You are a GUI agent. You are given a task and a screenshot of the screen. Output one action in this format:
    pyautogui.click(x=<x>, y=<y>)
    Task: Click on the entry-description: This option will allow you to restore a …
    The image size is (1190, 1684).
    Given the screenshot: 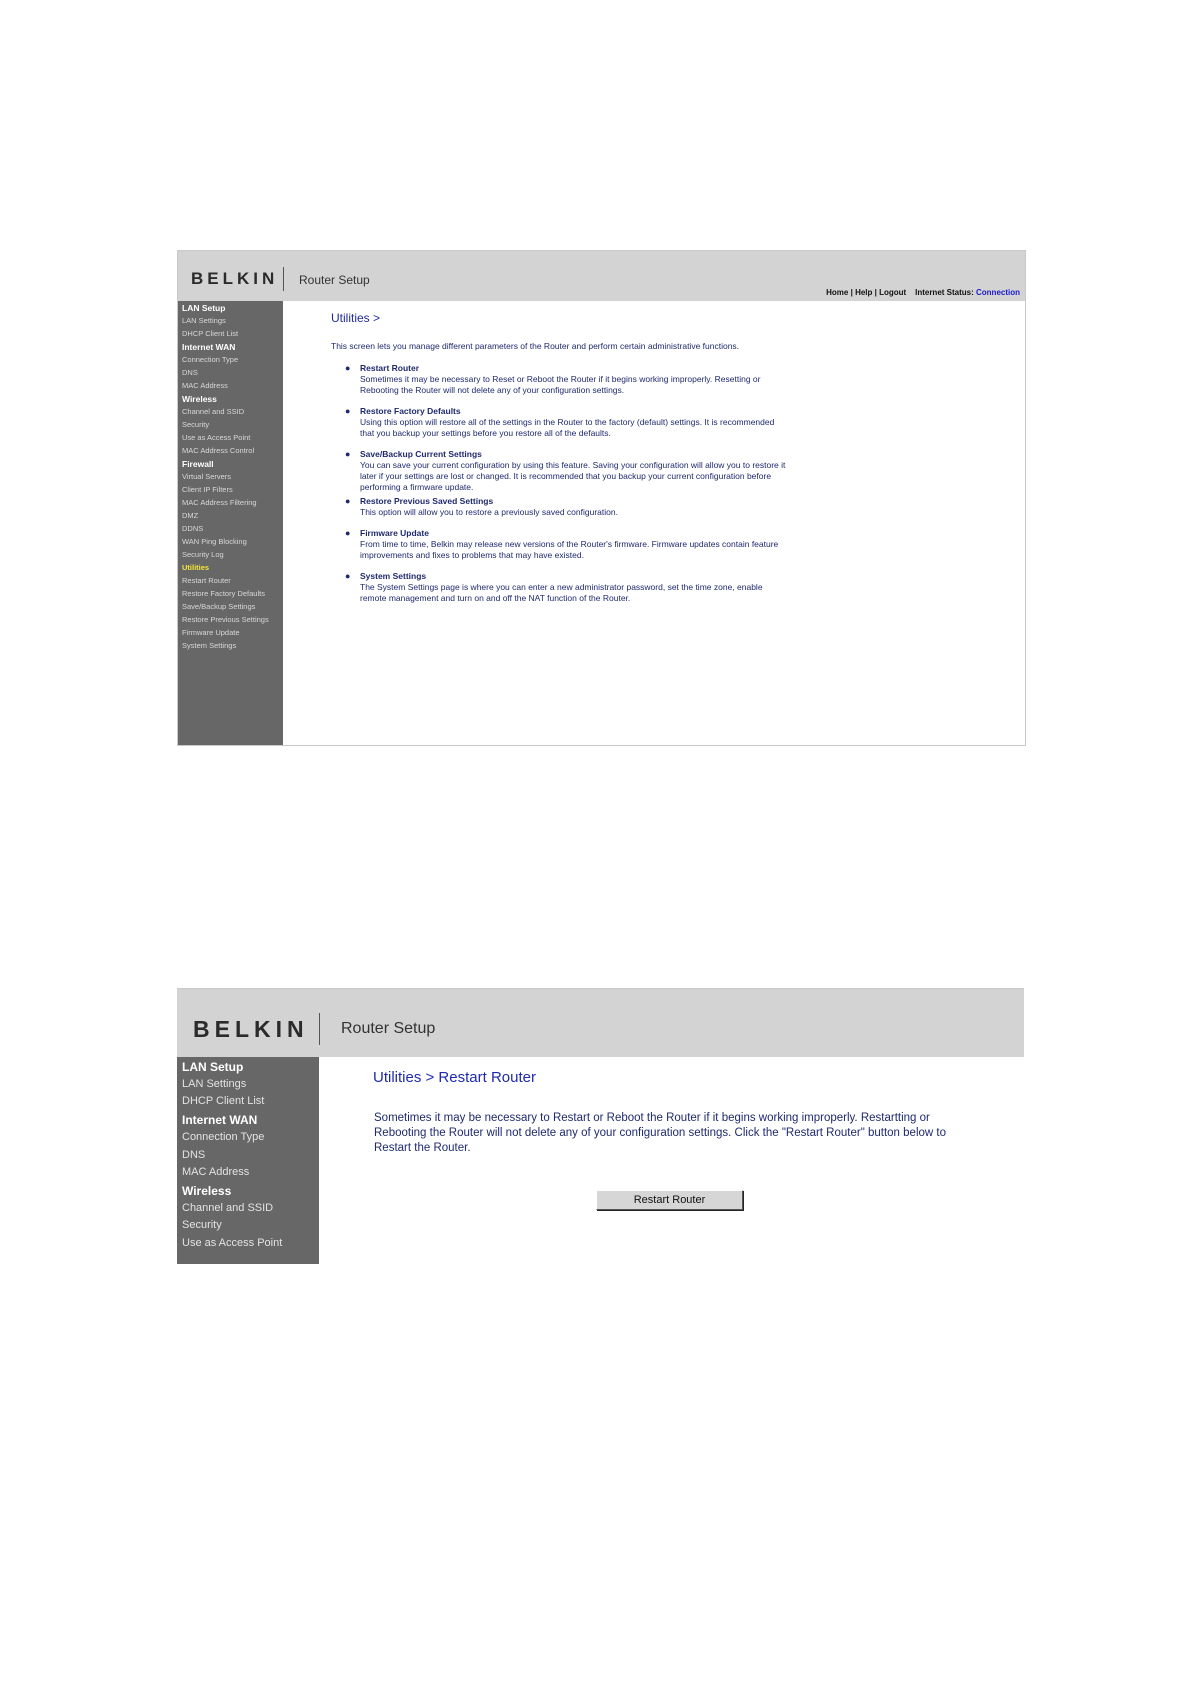 What is the action you would take?
    pyautogui.click(x=489, y=512)
    